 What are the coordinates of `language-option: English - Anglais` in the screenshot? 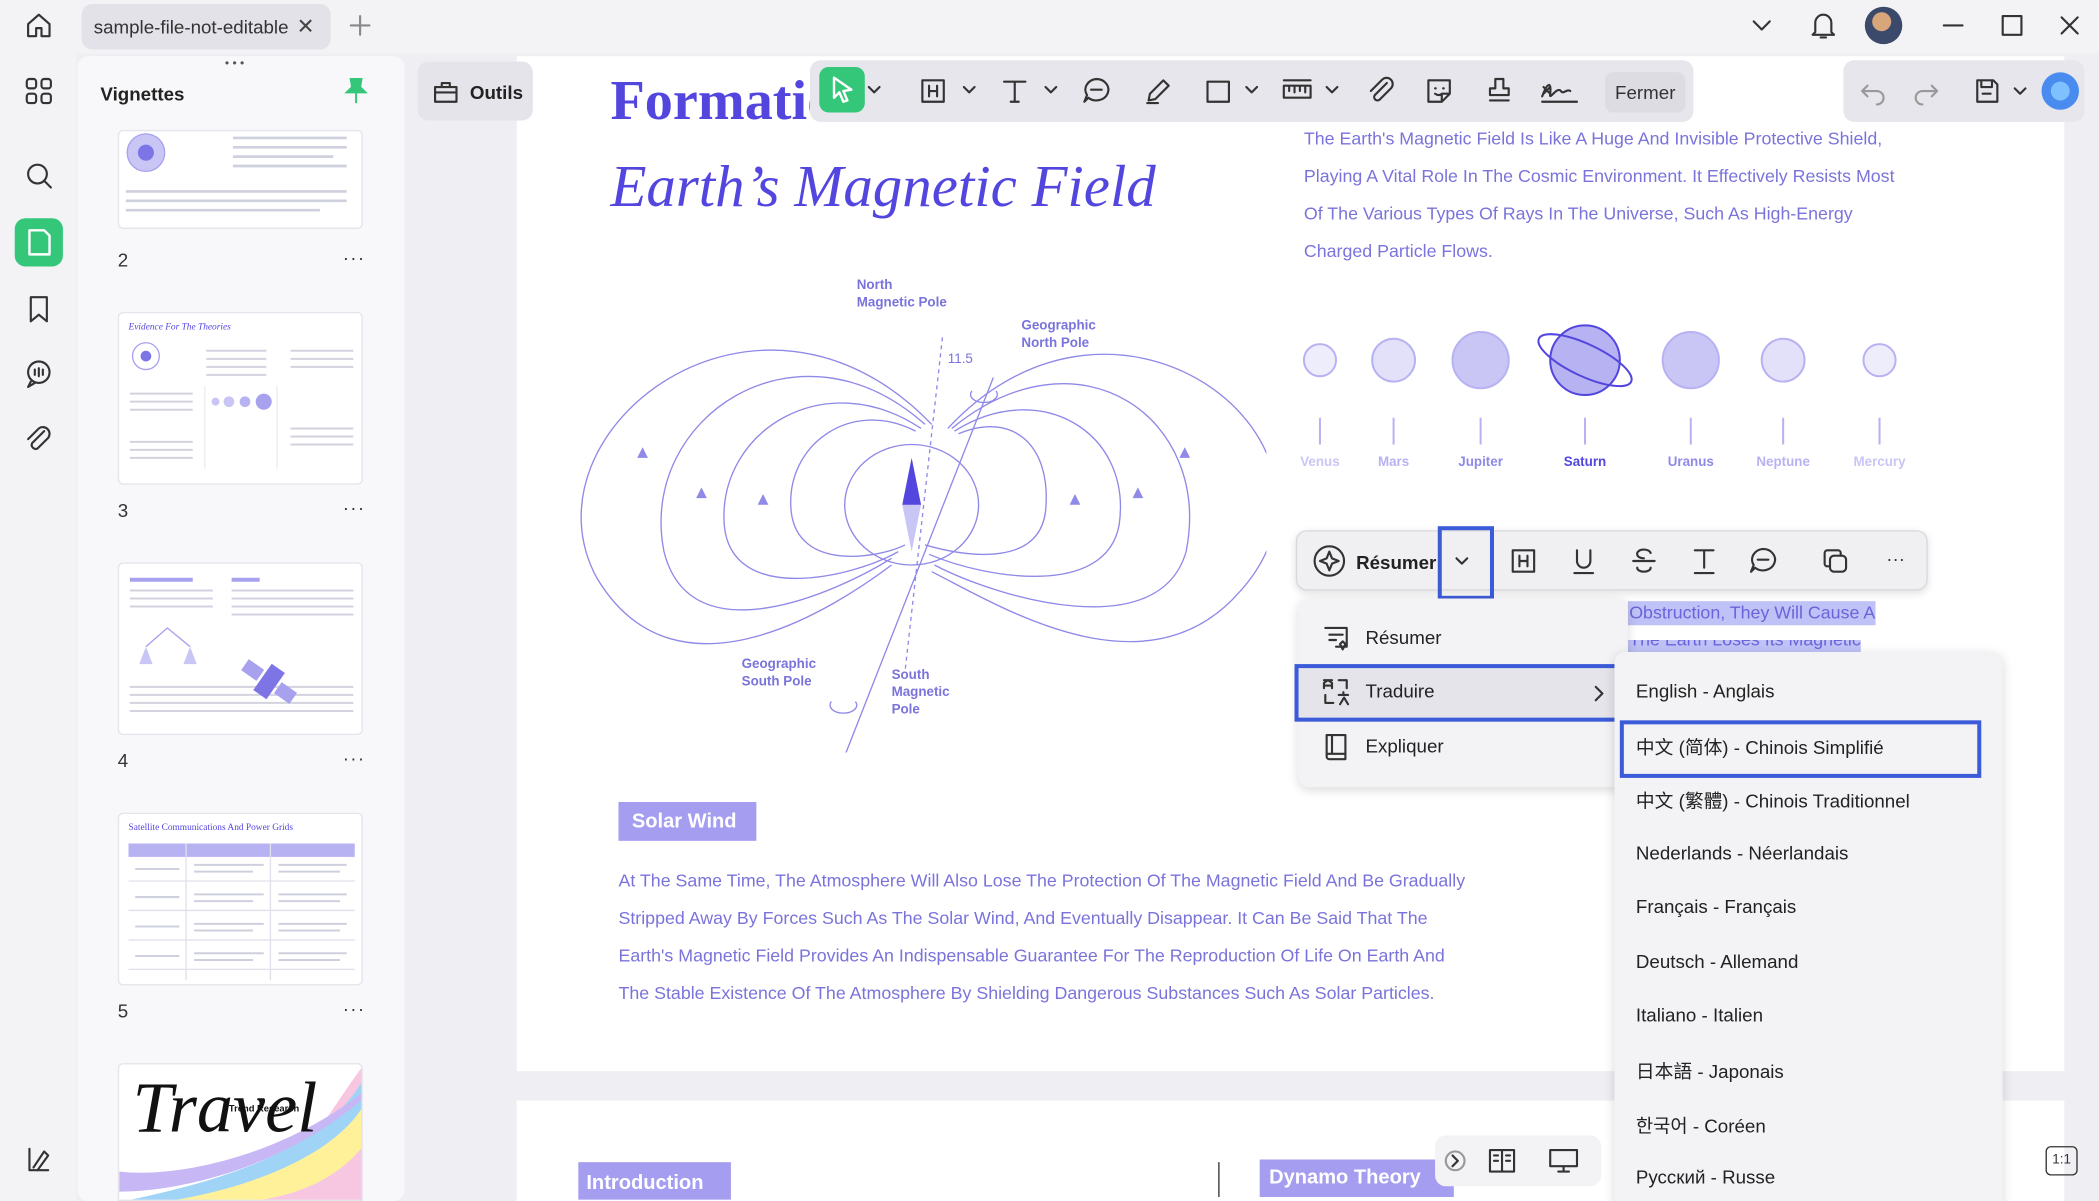 It's located at (1705, 690).